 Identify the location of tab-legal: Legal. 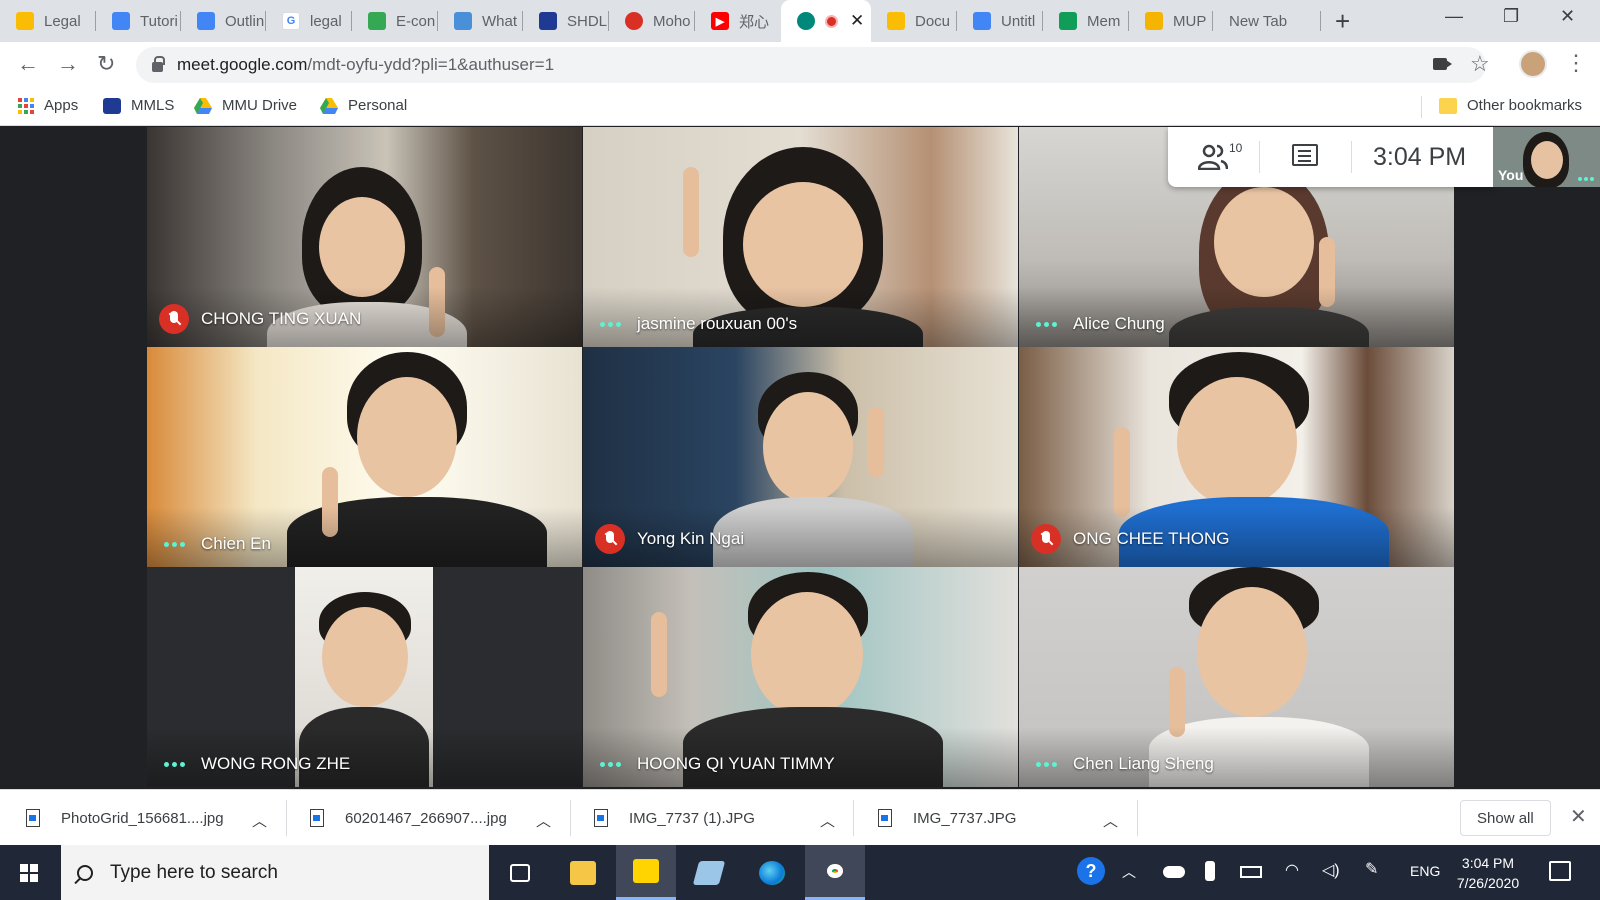
(48, 21).